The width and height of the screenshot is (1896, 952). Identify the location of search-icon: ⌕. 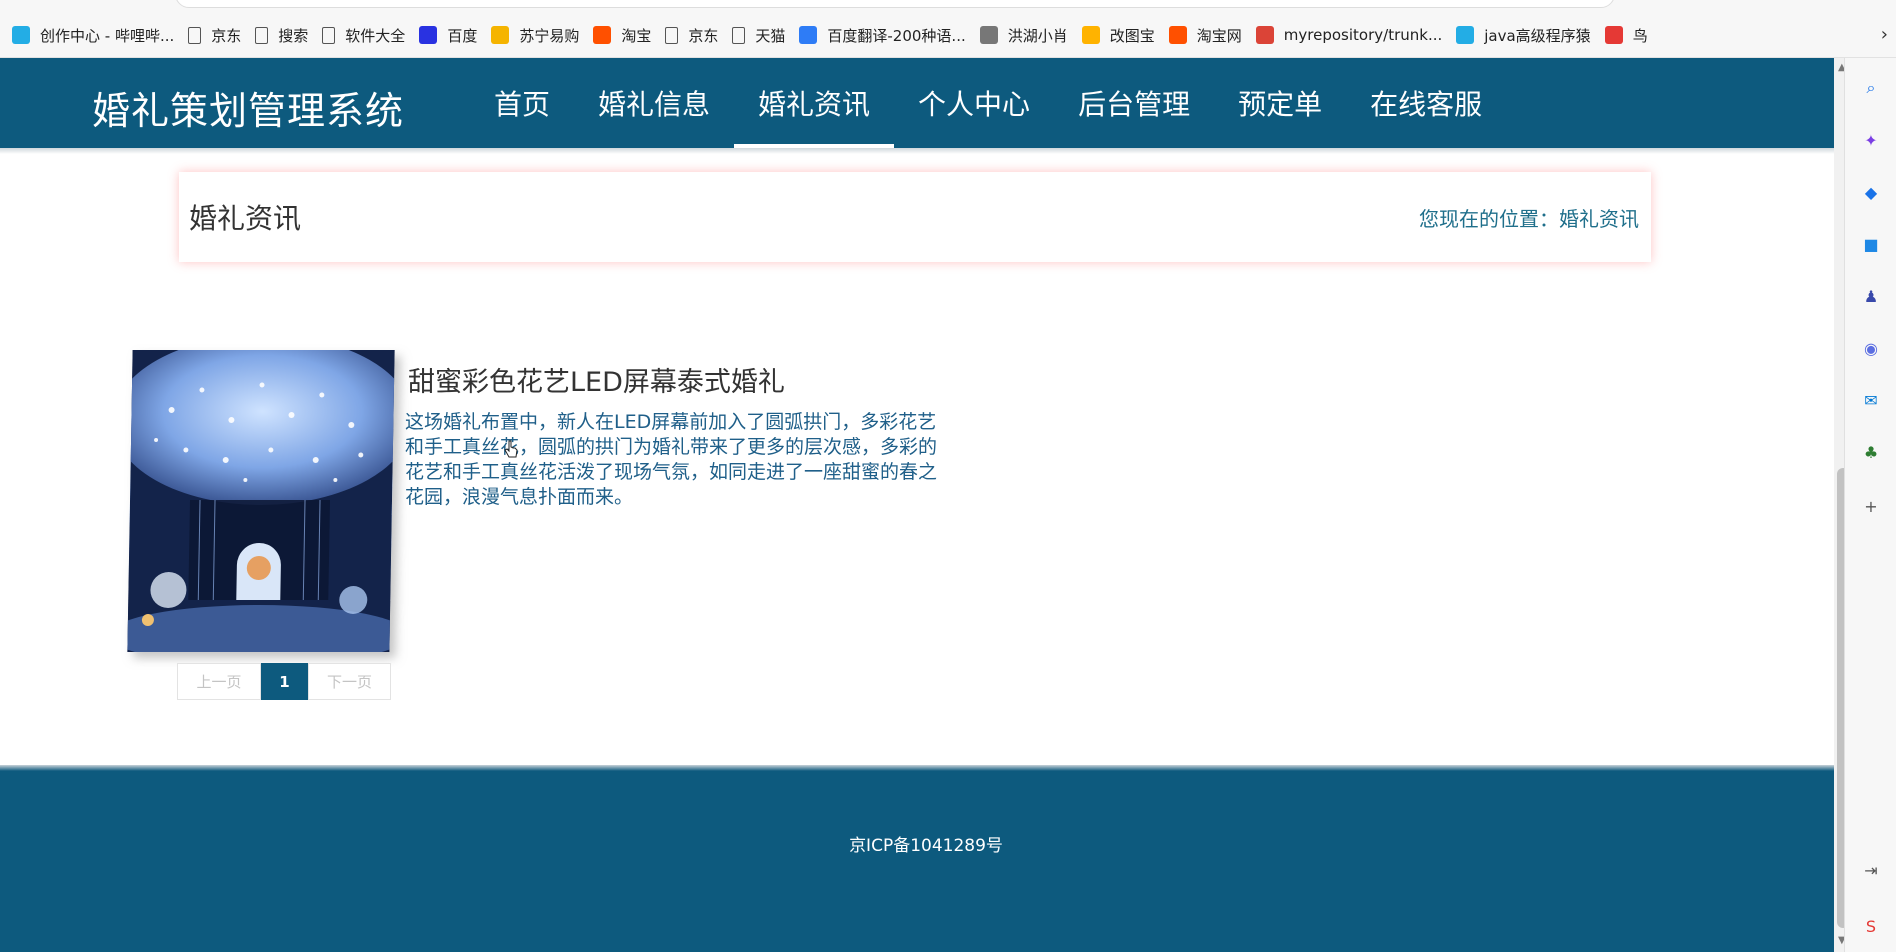
(1871, 88).